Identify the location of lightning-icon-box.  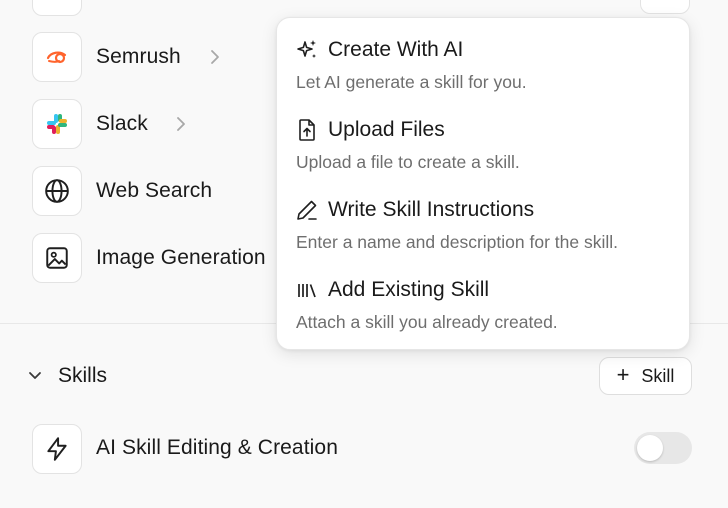
(57, 449).